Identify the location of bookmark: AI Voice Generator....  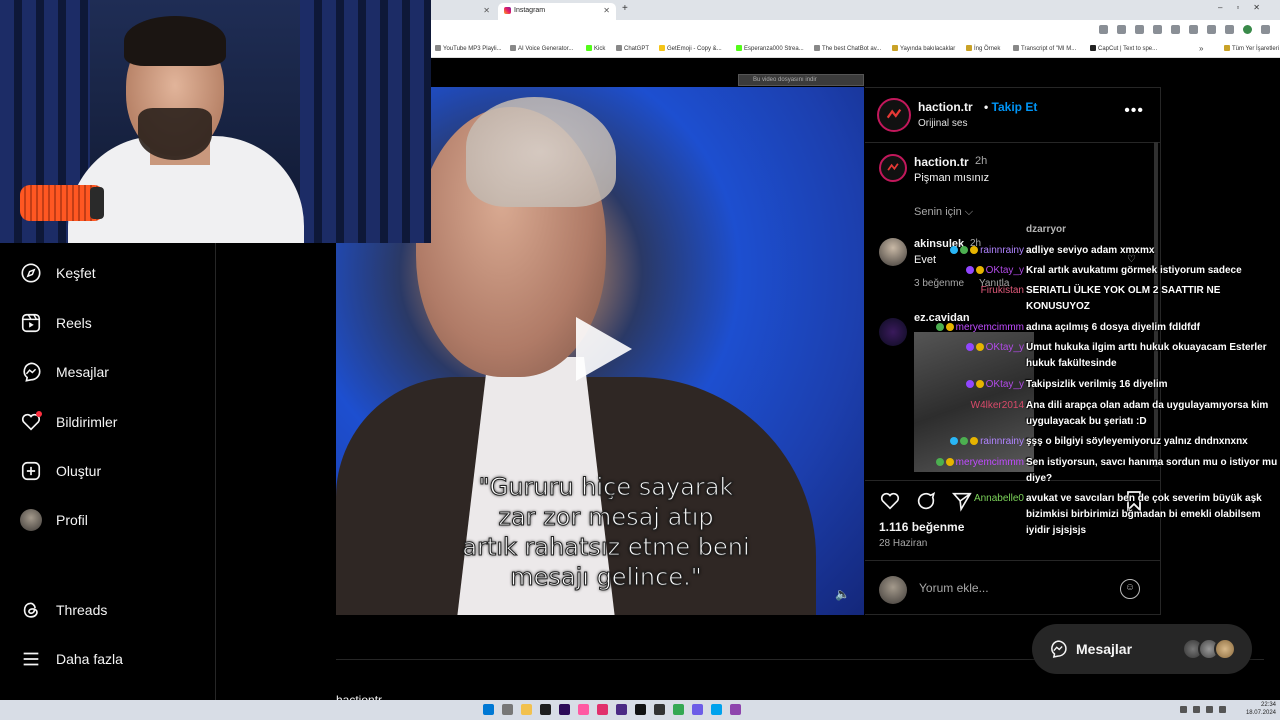
(541, 49).